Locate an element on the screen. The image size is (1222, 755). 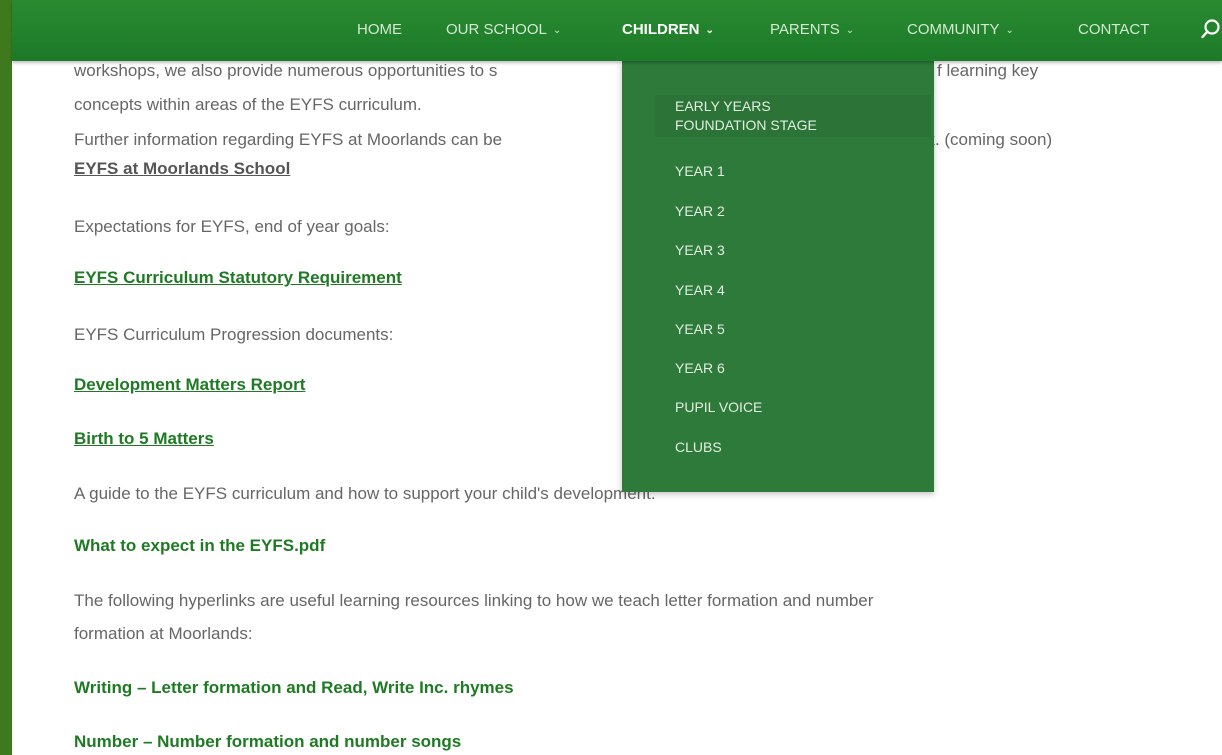
progression-text: EYFS Curriculum Progression documents: is located at coordinates (234, 334).